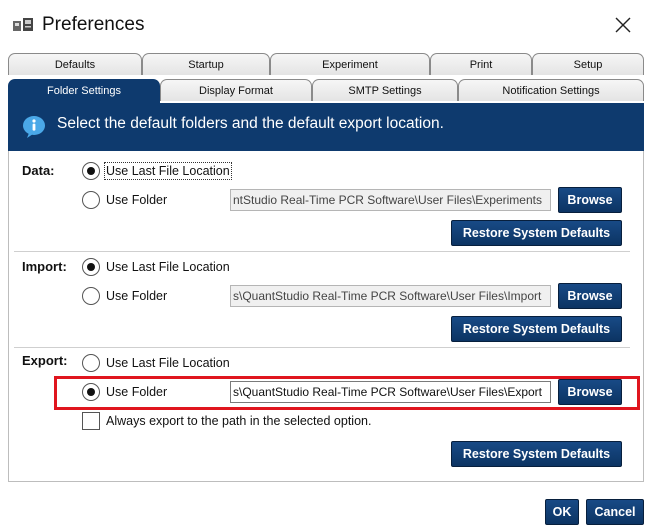 The width and height of the screenshot is (652, 529). What do you see at coordinates (615, 512) in the screenshot?
I see `cancel-button: Cancel` at bounding box center [615, 512].